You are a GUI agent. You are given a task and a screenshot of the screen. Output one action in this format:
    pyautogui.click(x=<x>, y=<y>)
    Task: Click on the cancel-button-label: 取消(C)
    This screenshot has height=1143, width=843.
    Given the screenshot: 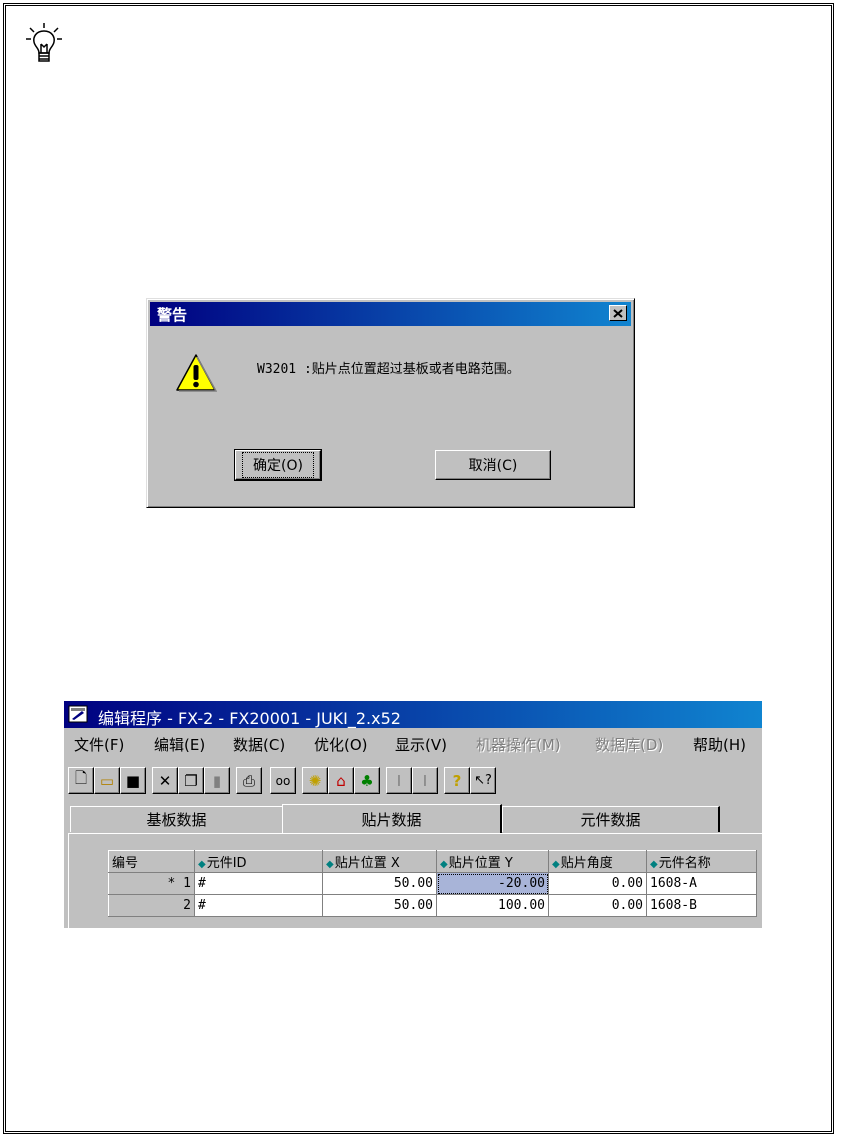 What is the action you would take?
    pyautogui.click(x=493, y=466)
    